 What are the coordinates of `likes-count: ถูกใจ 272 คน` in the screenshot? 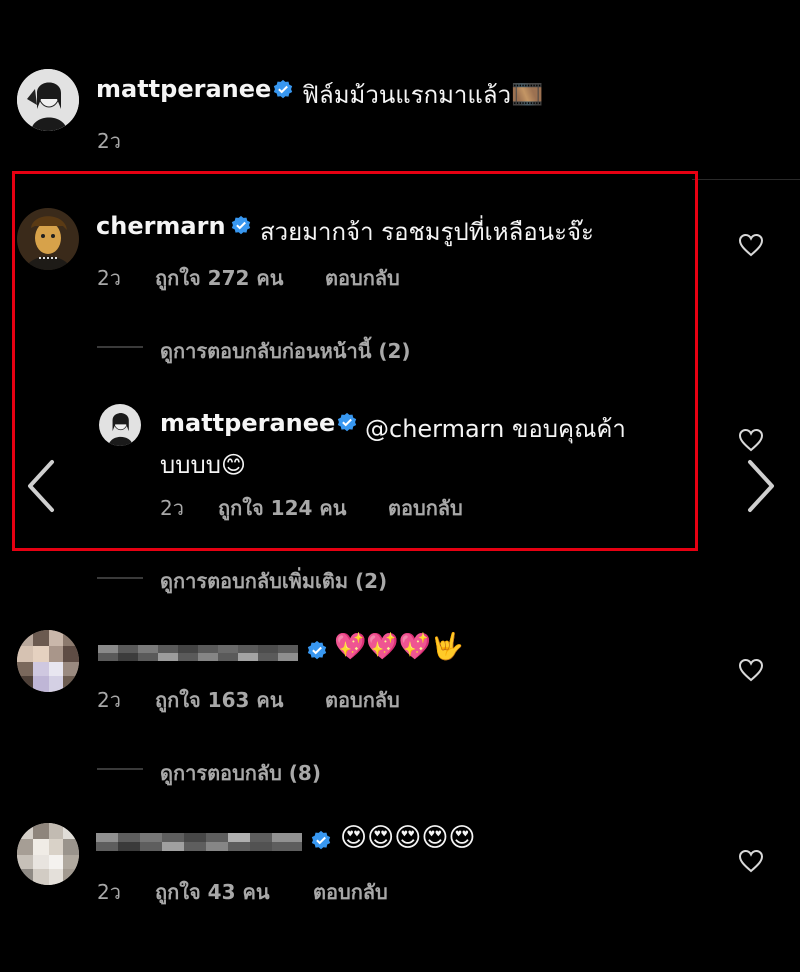 It's located at (219, 278).